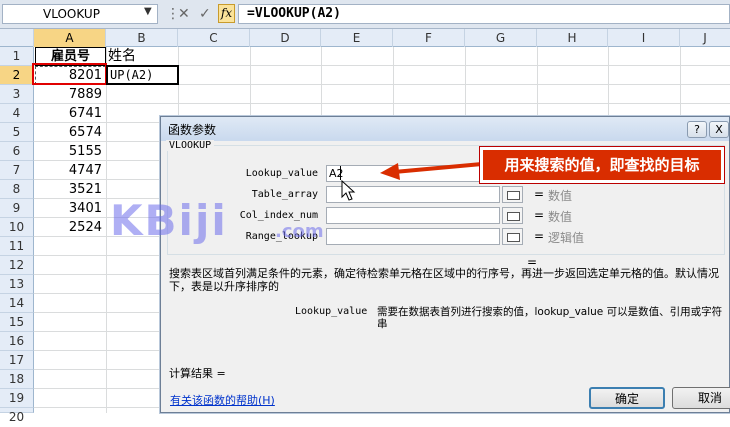 This screenshot has height=427, width=730. Describe the element at coordinates (719, 129) in the screenshot. I see `close-button: X` at that location.